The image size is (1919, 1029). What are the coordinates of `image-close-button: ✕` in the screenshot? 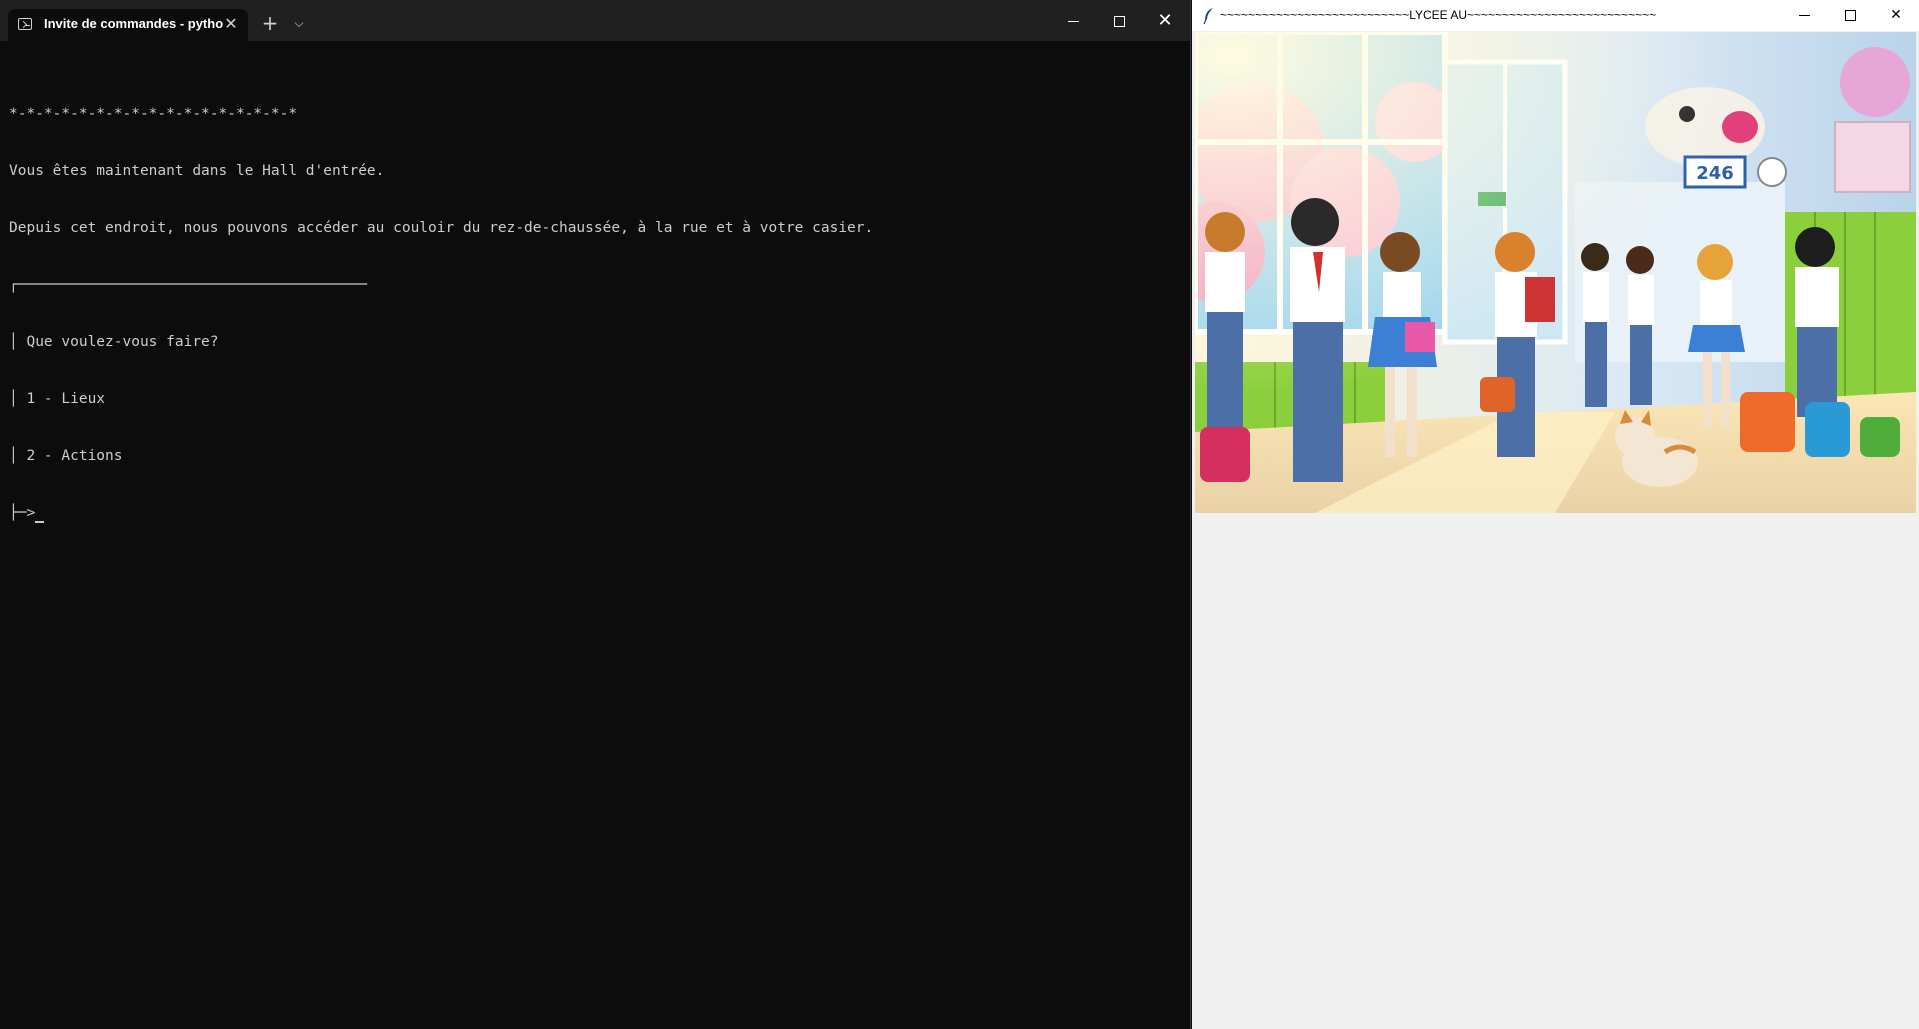 It's located at (1896, 15).